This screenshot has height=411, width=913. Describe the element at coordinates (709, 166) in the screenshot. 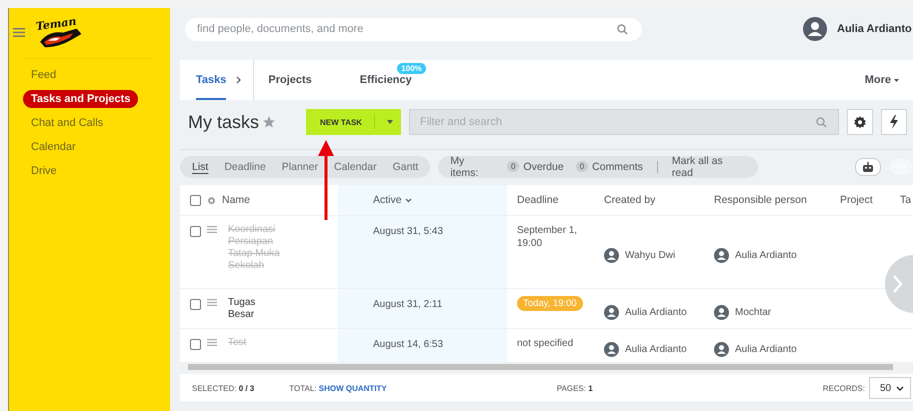

I see `mark-read-link: Mark all as read` at that location.